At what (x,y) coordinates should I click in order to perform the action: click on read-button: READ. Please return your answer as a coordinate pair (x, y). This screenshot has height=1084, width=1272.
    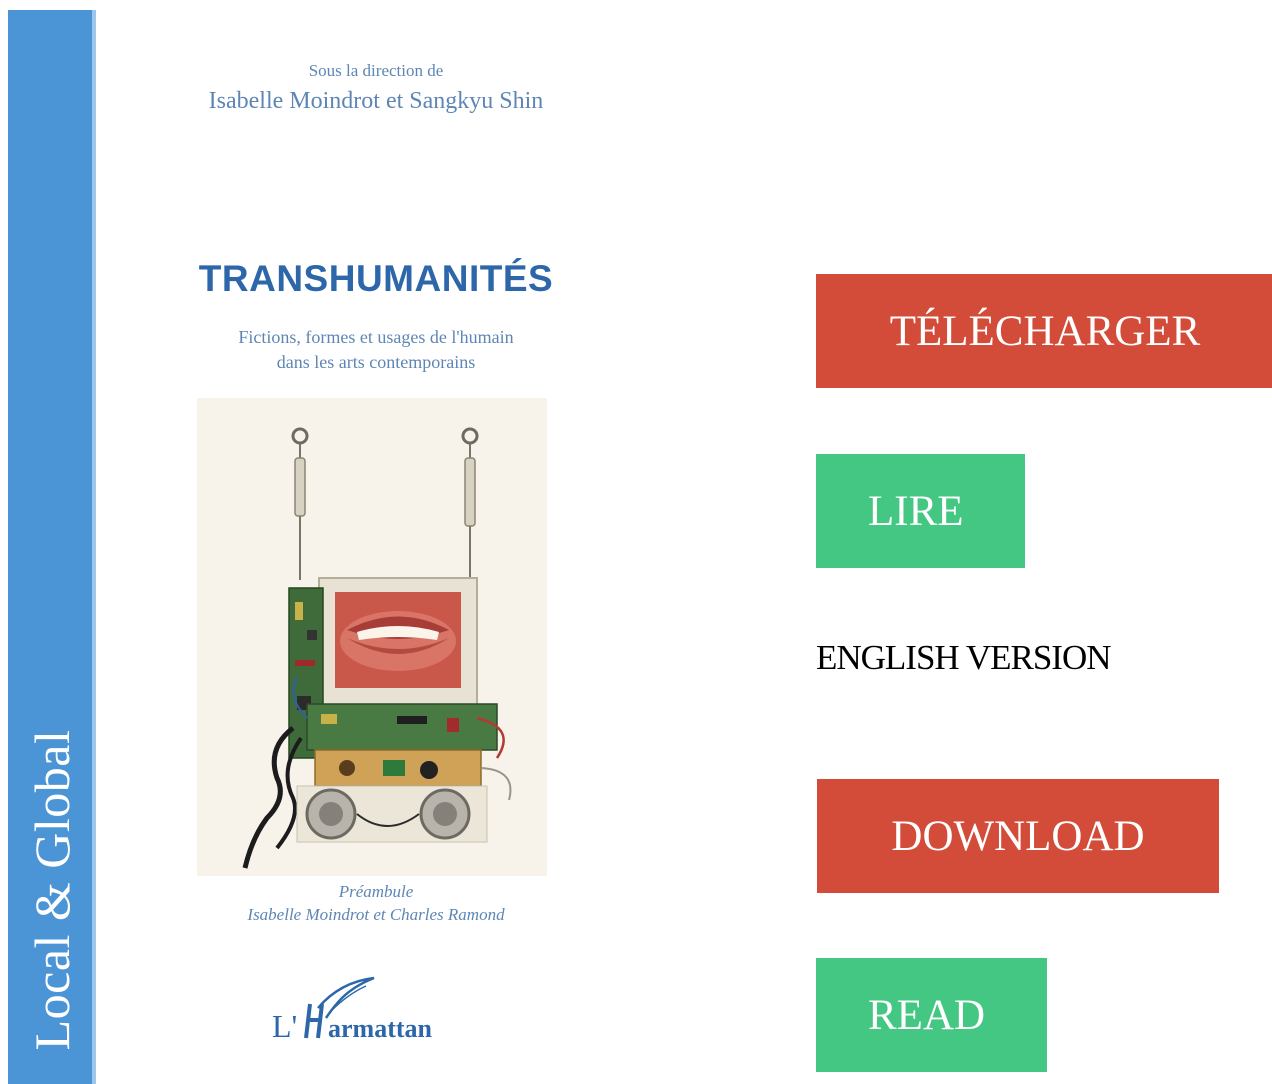
    Looking at the image, I should click on (931, 1015).